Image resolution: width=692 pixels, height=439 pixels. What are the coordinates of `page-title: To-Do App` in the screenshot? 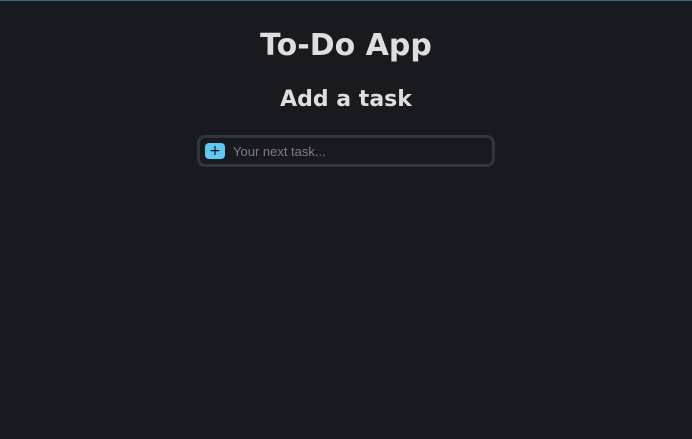 It's located at (346, 45).